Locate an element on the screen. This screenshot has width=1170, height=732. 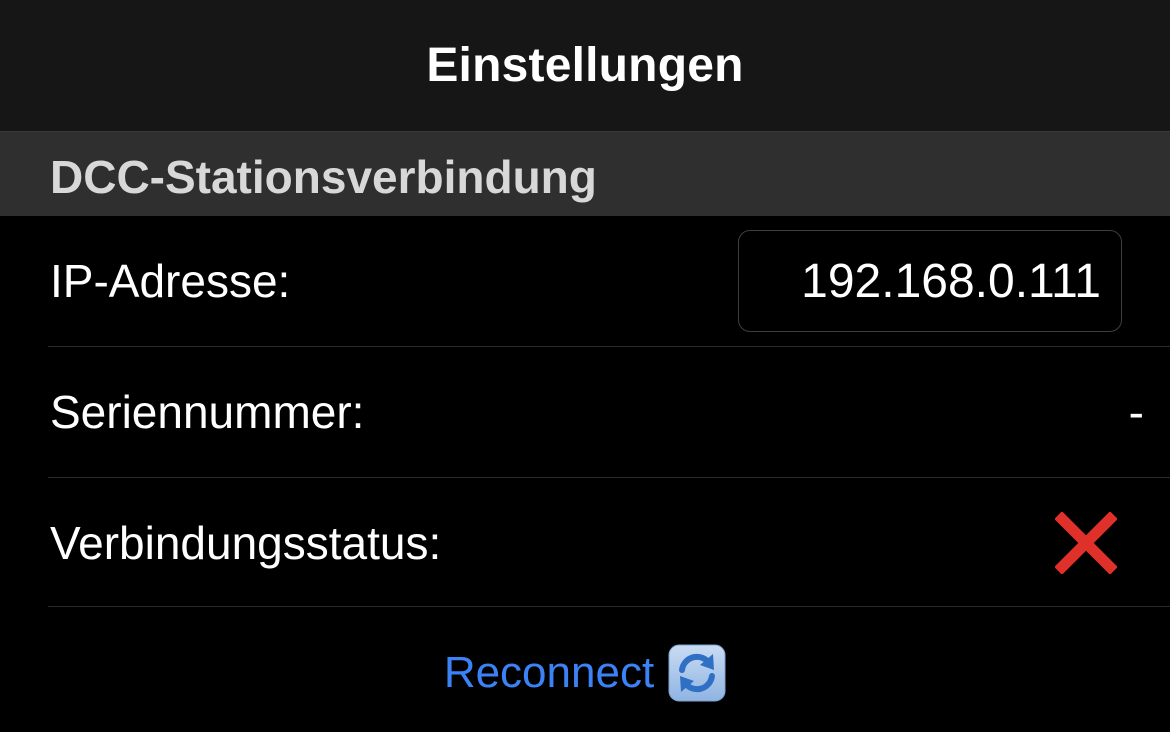
ip-address-input is located at coordinates (930, 281).